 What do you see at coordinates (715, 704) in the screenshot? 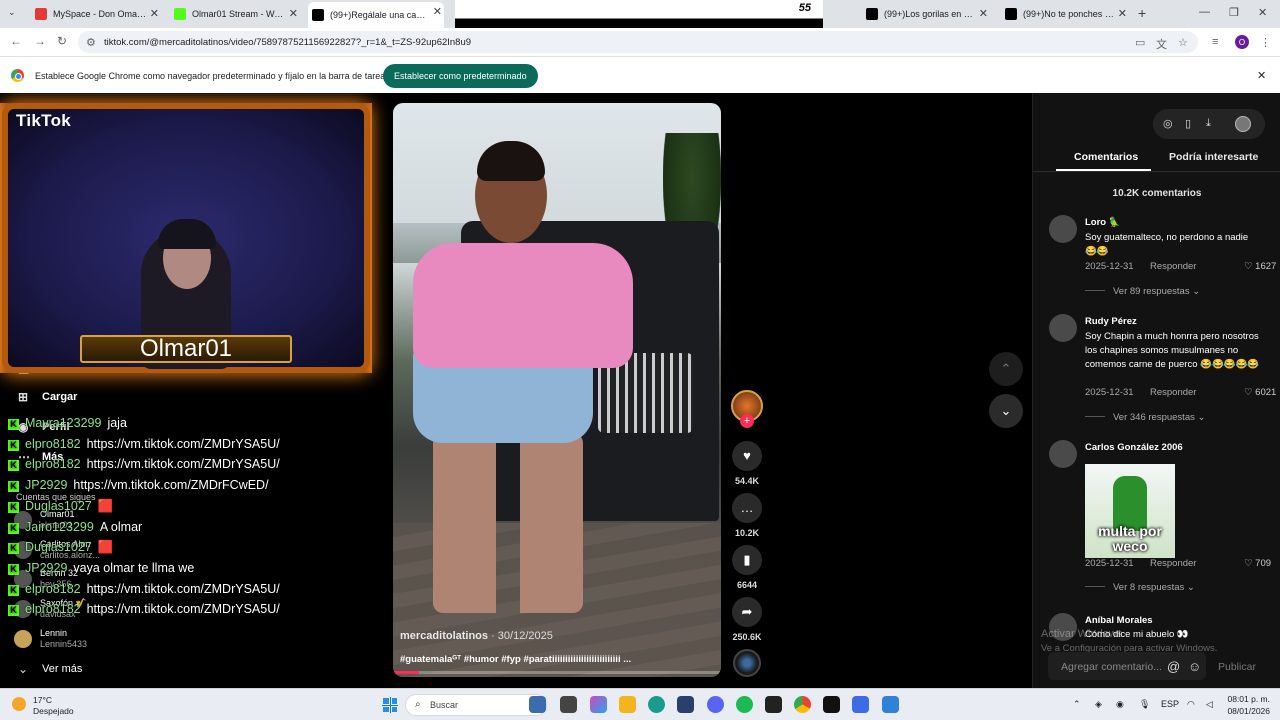
I see `discord-icon` at bounding box center [715, 704].